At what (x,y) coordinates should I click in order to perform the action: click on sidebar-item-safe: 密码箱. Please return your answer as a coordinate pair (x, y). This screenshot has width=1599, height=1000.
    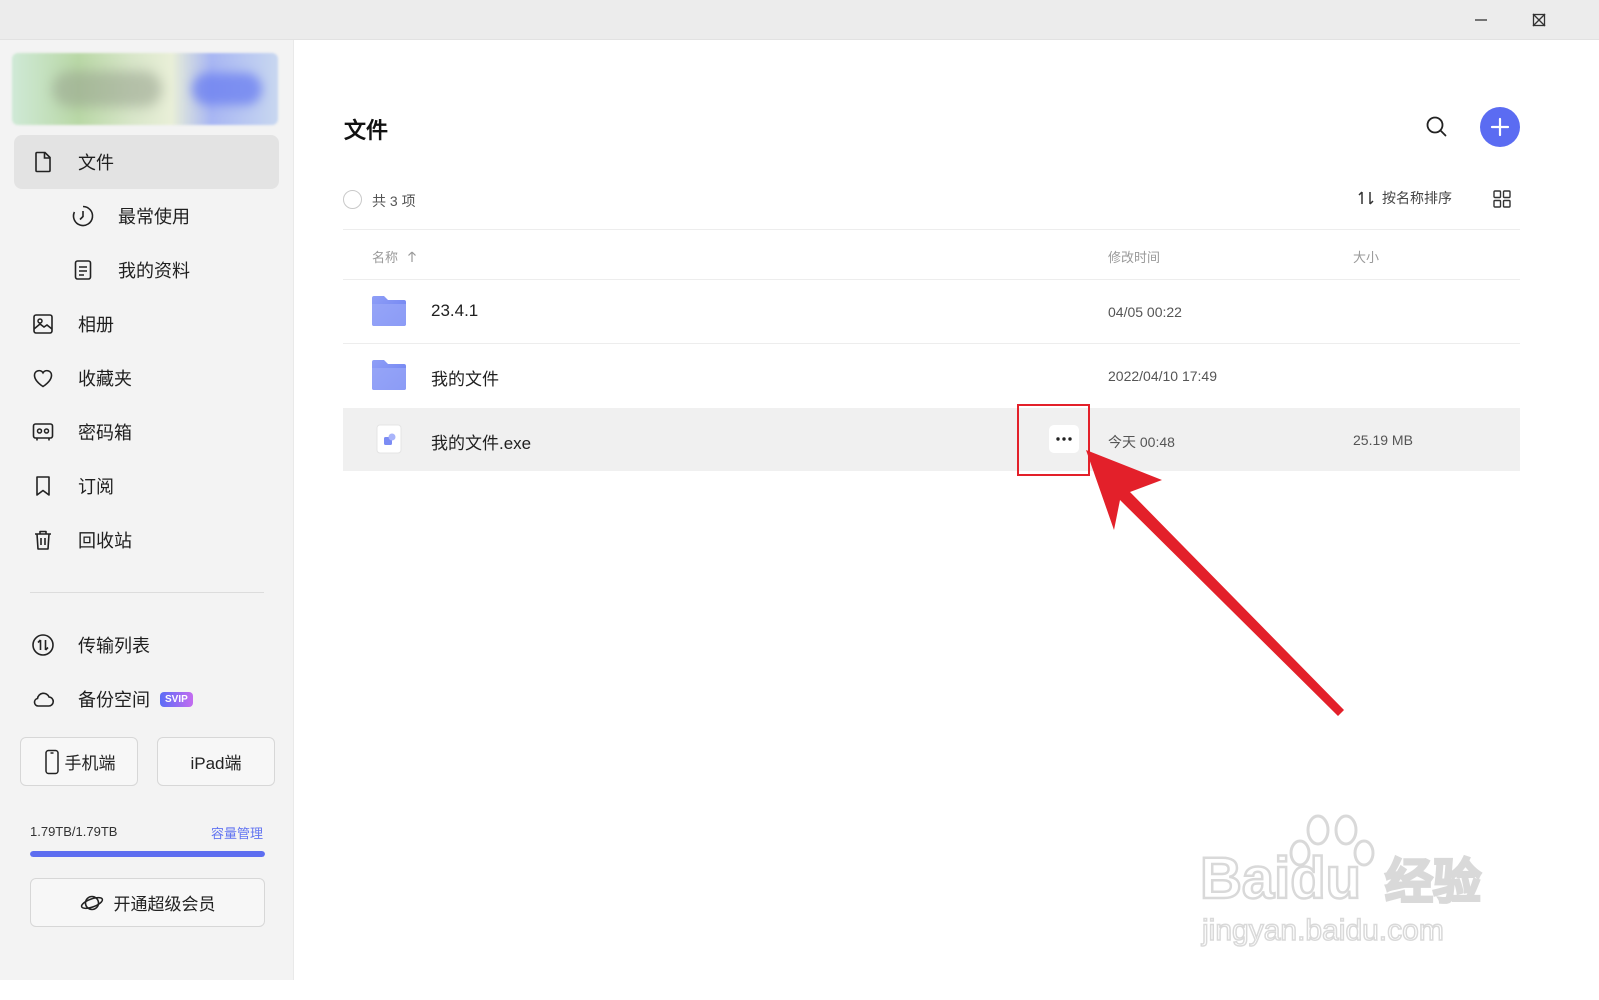
    Looking at the image, I should click on (146, 432).